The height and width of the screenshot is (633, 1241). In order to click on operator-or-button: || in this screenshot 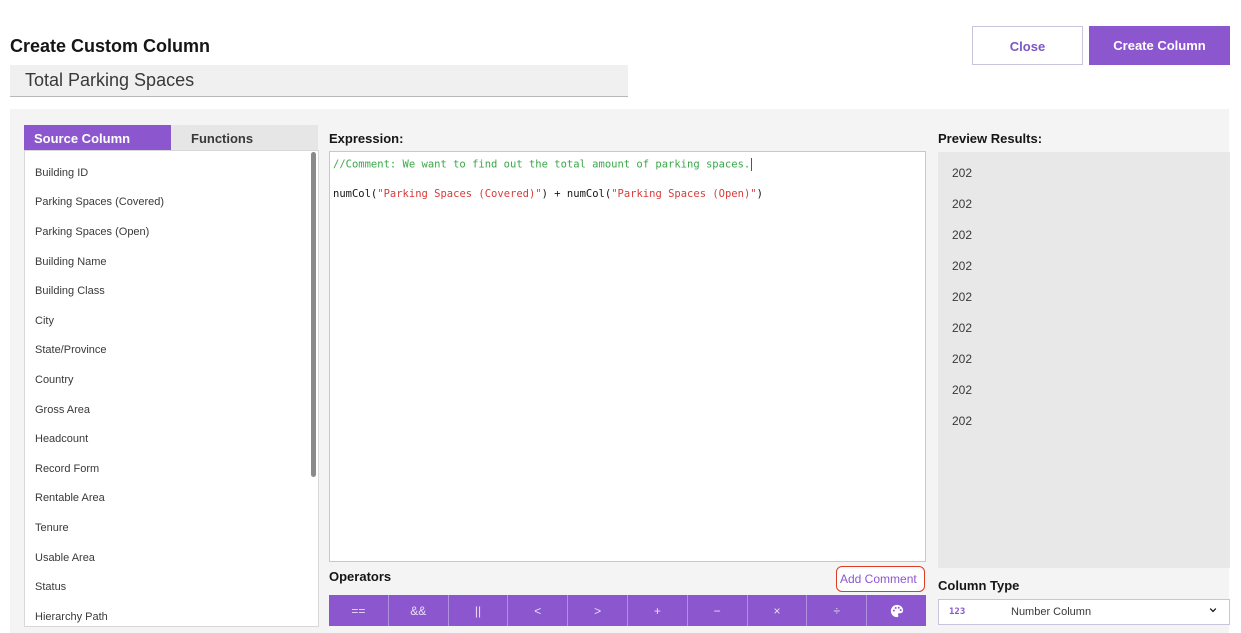, I will do `click(478, 610)`.